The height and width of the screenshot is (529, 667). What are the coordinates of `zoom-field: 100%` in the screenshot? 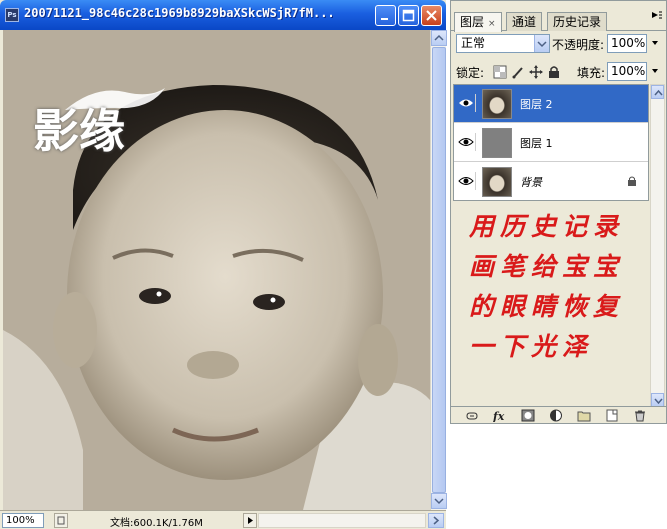 It's located at (23, 520).